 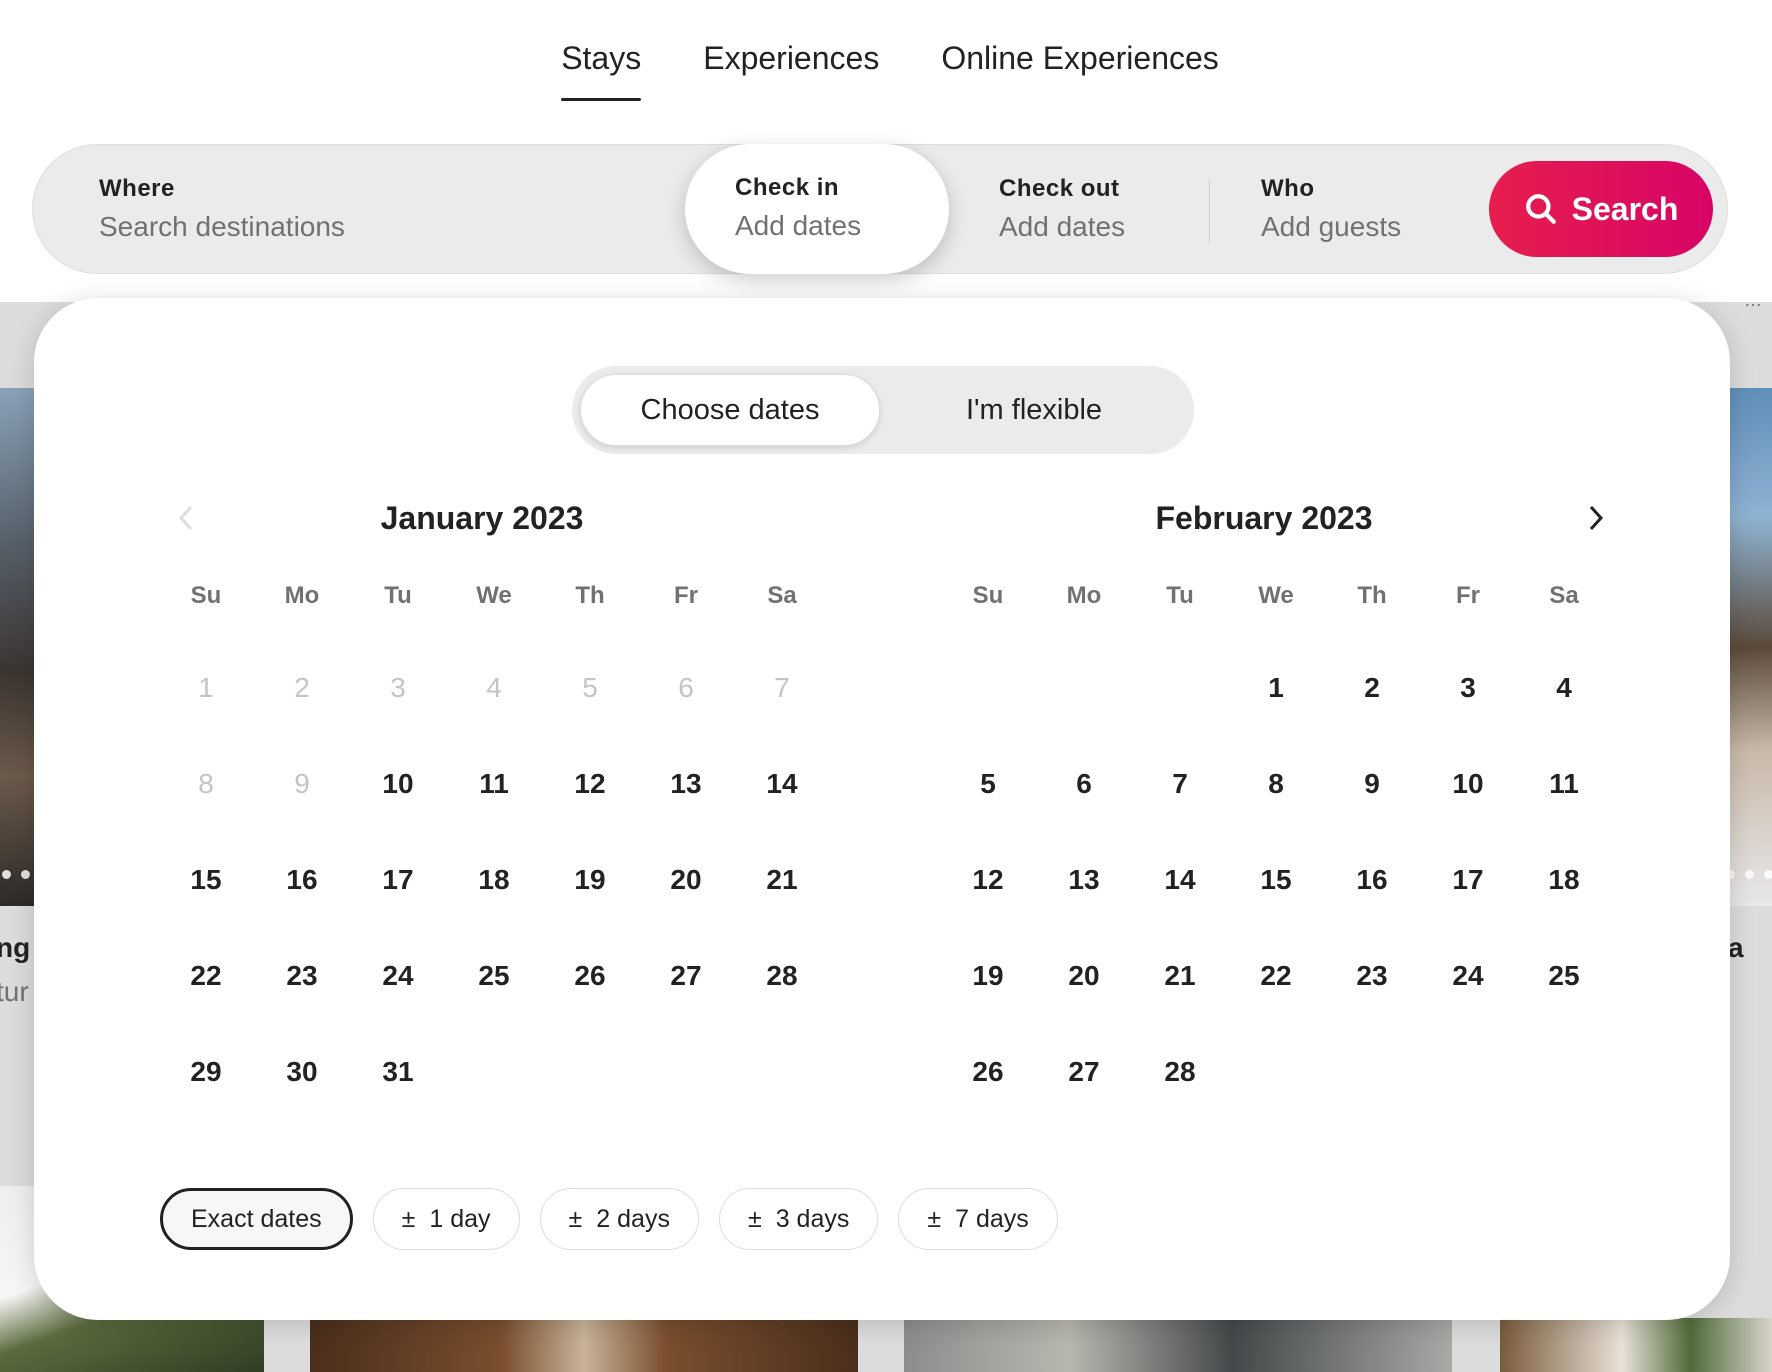 I want to click on day-cell: 2, so click(x=1372, y=688).